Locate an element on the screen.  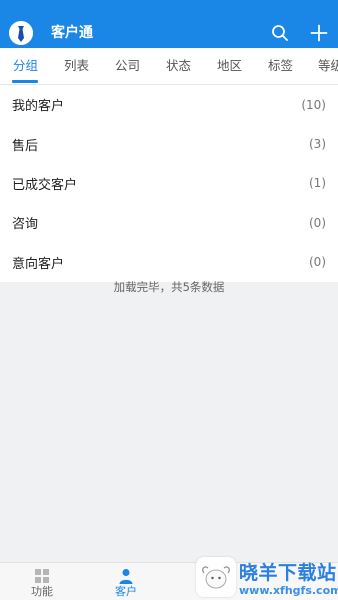
grid-icon is located at coordinates (42, 576).